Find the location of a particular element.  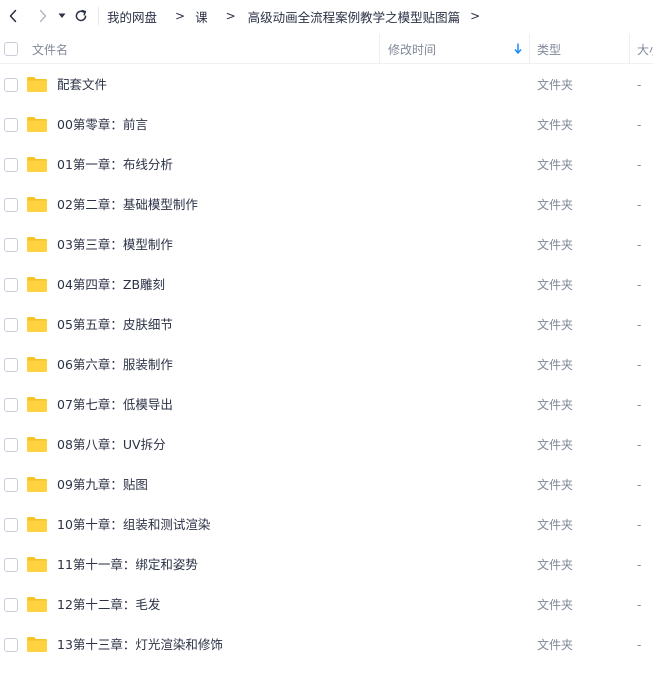

caret-down-icon is located at coordinates (62, 15).